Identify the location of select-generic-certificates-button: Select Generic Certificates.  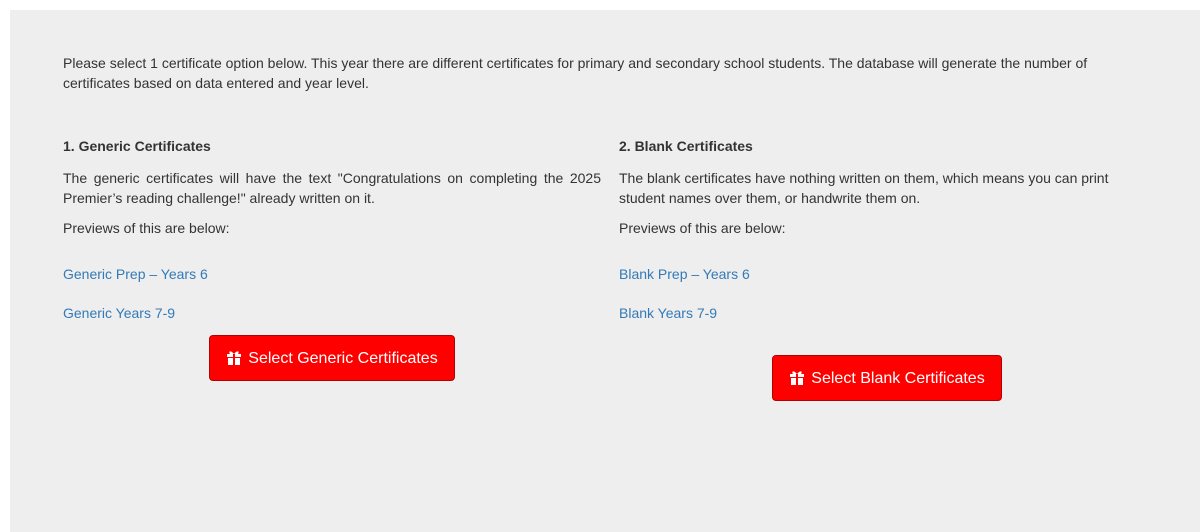
(332, 358).